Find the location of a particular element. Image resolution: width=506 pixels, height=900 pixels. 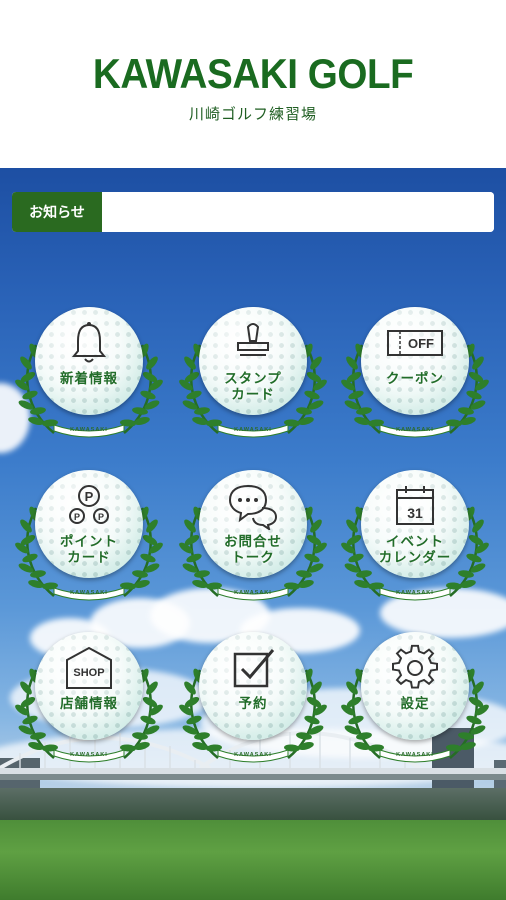

stamp-icon is located at coordinates (253, 343).